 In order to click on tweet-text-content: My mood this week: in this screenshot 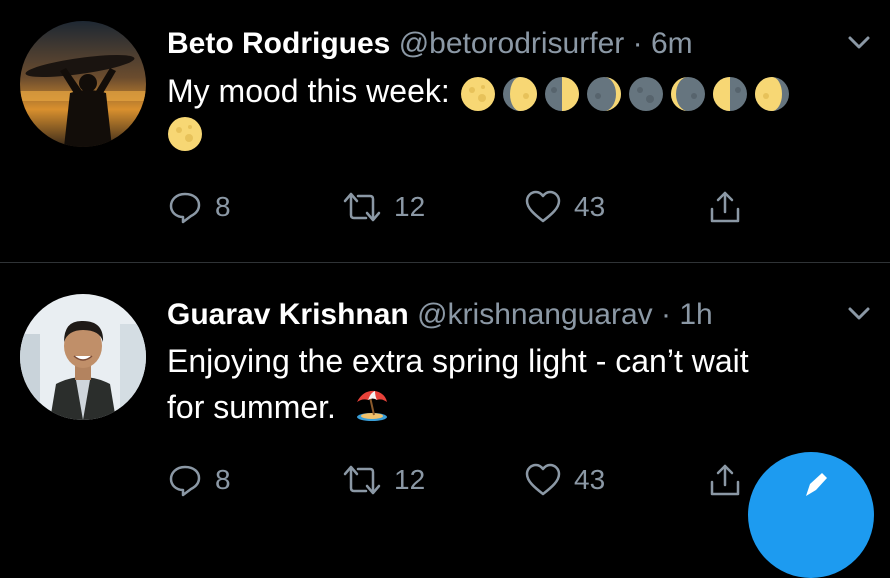, I will do `click(308, 91)`.